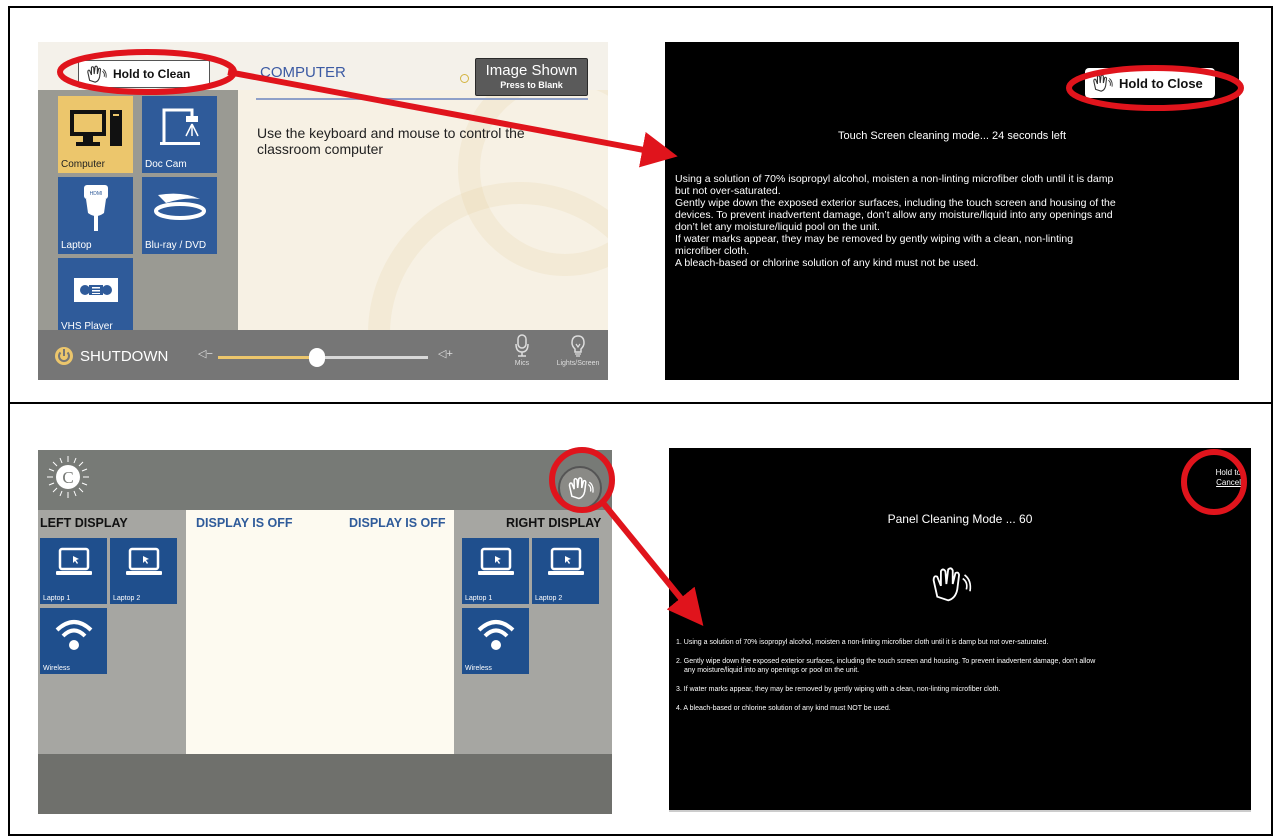  I want to click on top-bar, so click(325, 480).